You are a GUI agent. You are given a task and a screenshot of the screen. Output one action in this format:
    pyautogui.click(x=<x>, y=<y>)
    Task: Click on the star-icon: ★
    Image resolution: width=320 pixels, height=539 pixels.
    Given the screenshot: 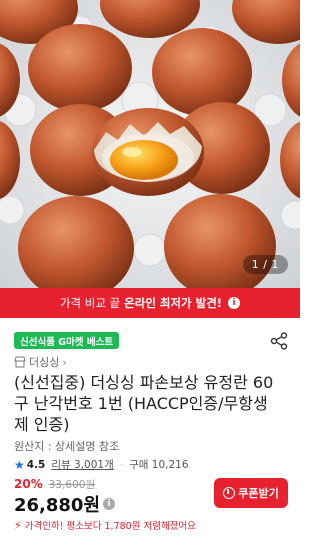 What is the action you would take?
    pyautogui.click(x=19, y=464)
    